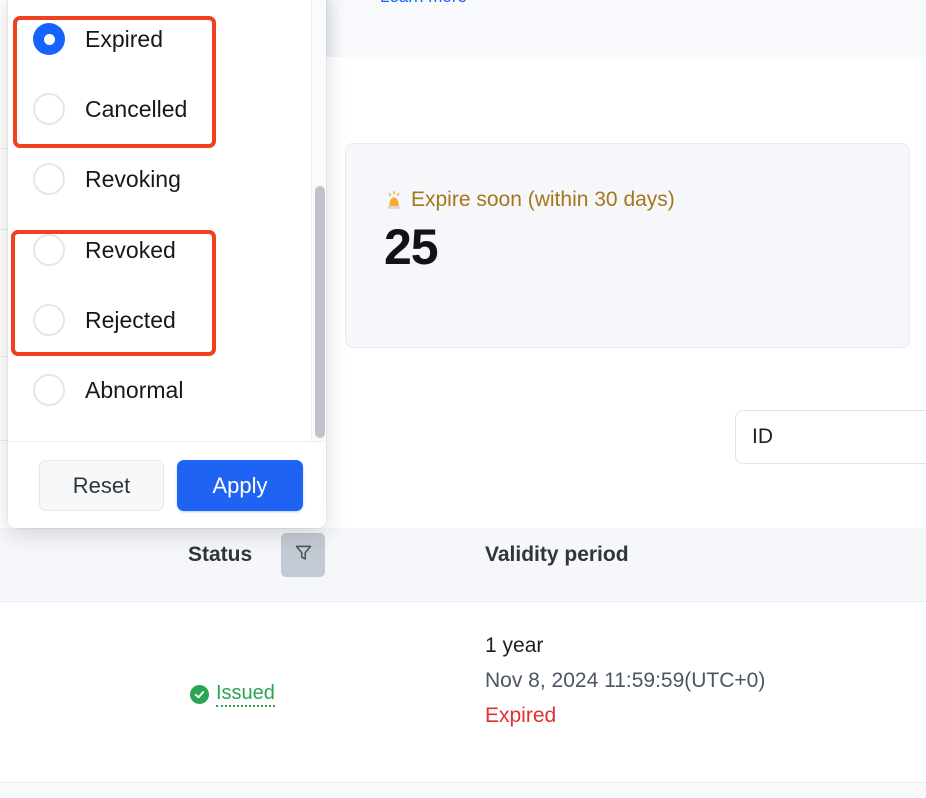 The image size is (926, 798). Describe the element at coordinates (394, 201) in the screenshot. I see `beacon-icon` at that location.